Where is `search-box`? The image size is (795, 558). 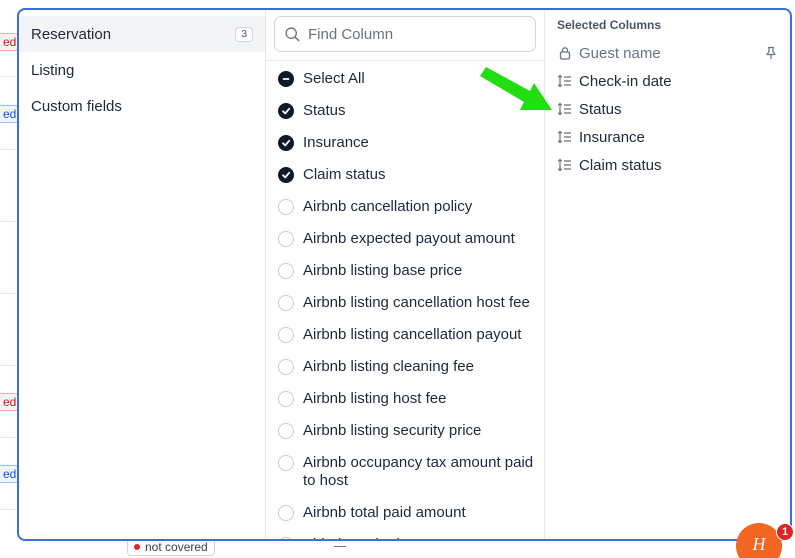 search-box is located at coordinates (405, 34).